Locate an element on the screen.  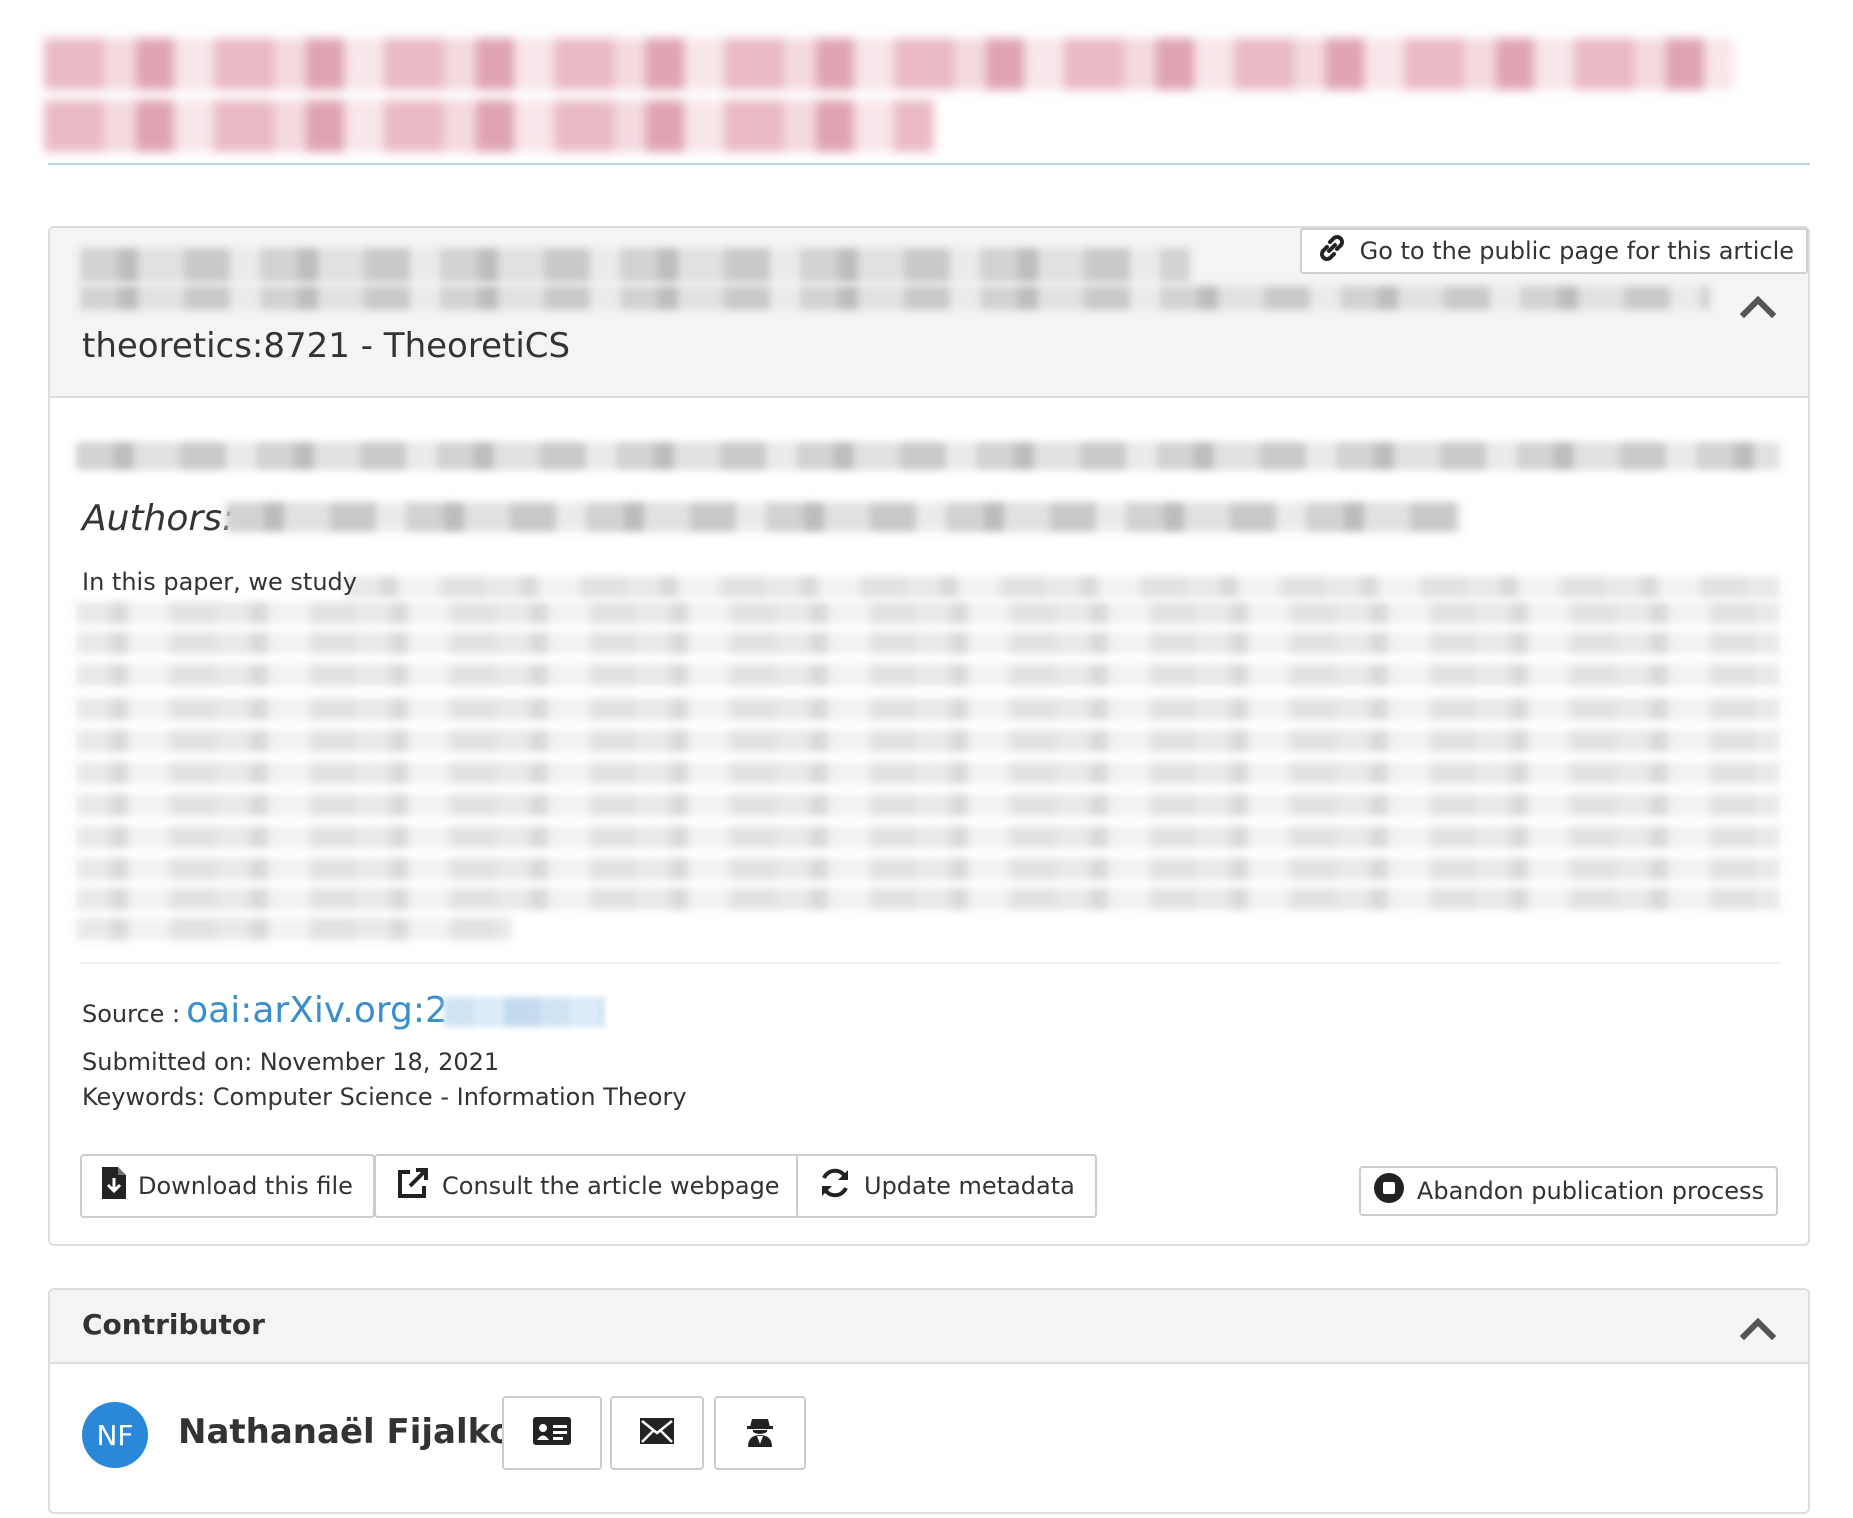
abandon-publication-label: Abandon publication process is located at coordinates (1590, 1191).